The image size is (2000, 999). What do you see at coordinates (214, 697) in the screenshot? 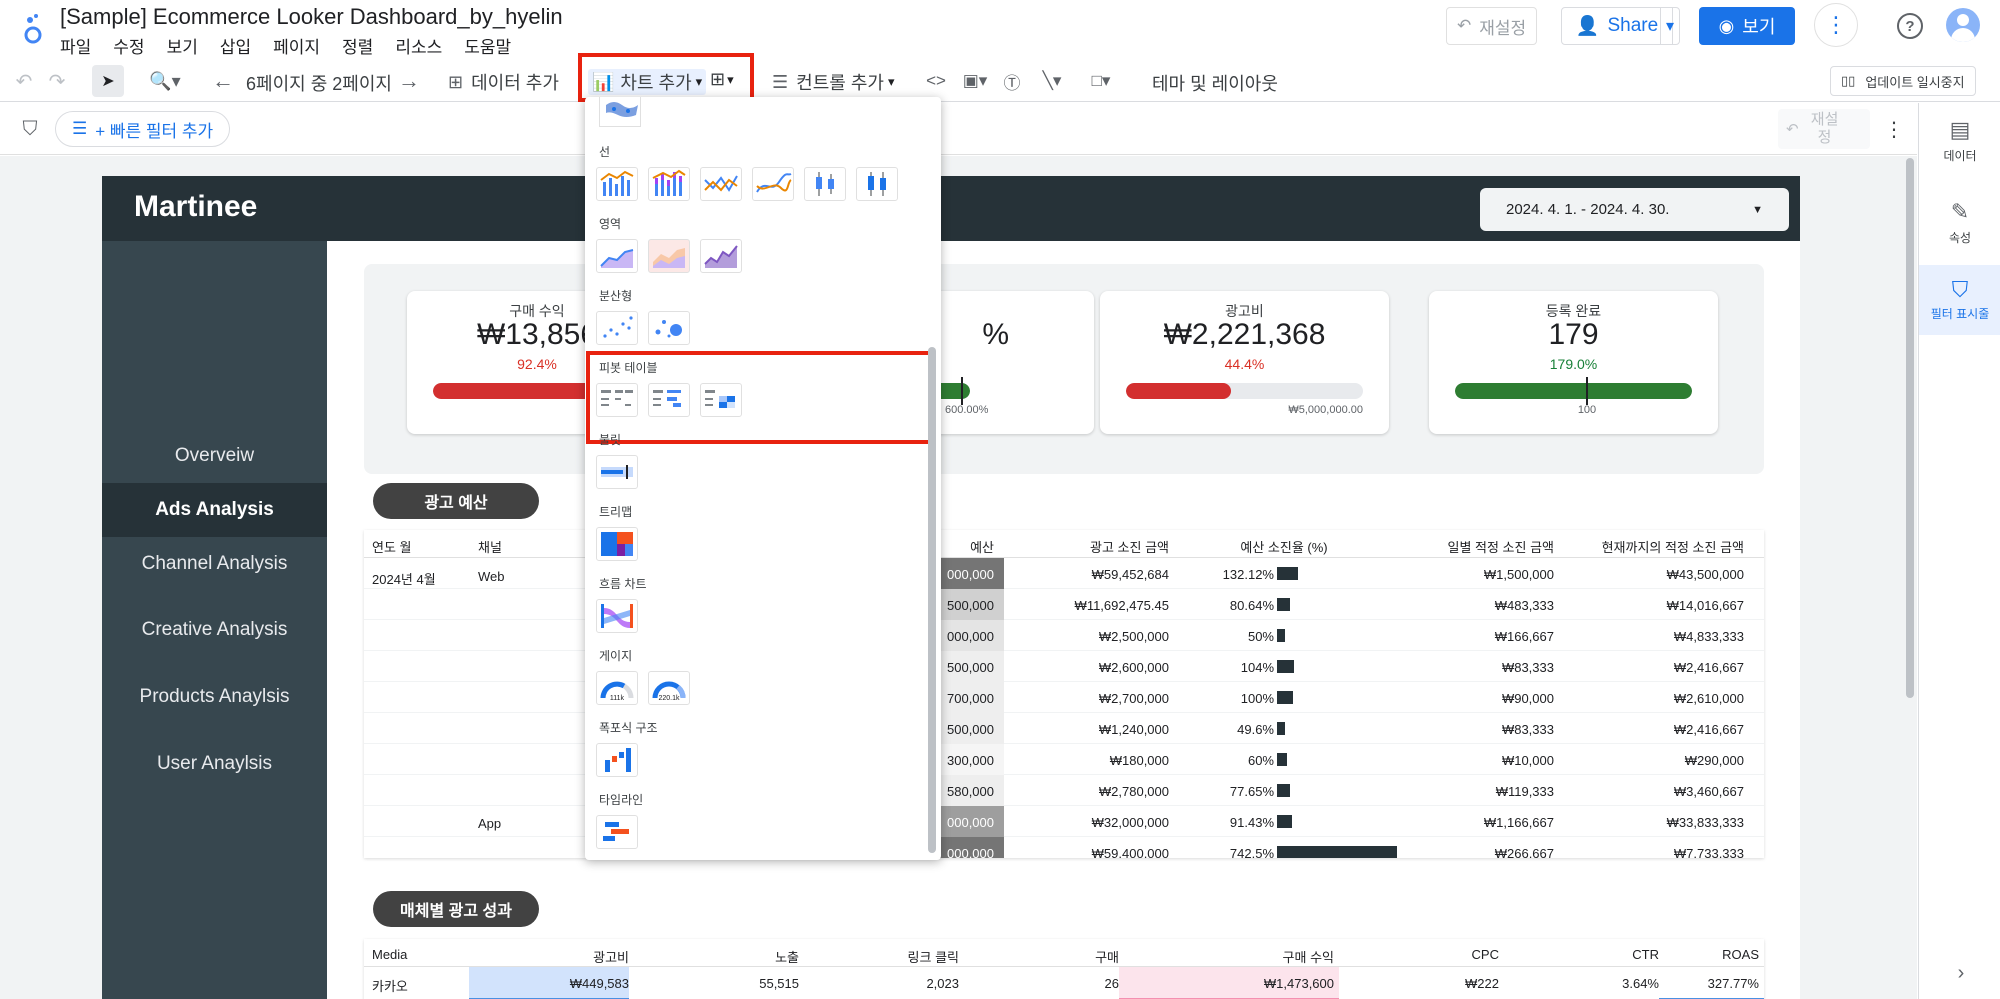
I see `nav-products-analysis: Products Anaylsis` at bounding box center [214, 697].